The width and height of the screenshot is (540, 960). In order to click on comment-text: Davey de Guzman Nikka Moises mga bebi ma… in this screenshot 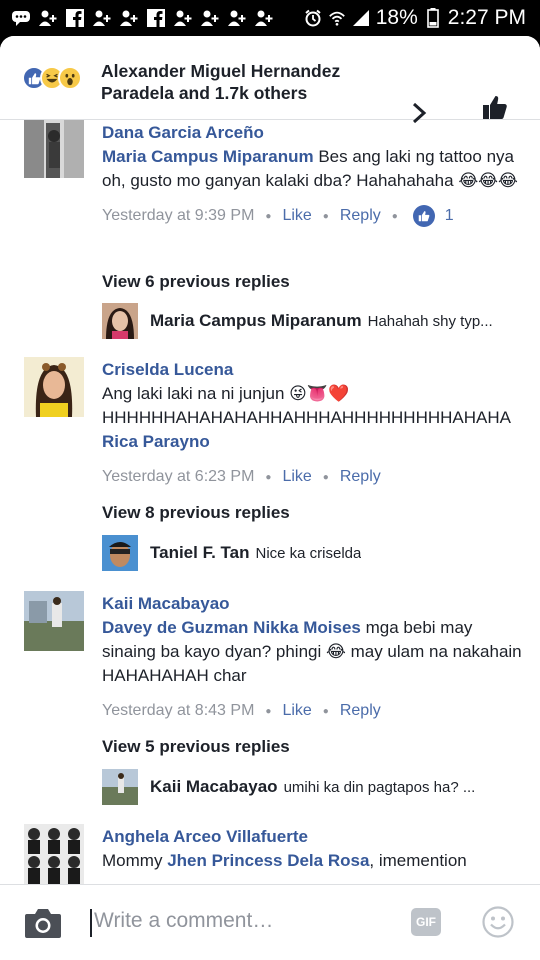, I will do `click(312, 652)`.